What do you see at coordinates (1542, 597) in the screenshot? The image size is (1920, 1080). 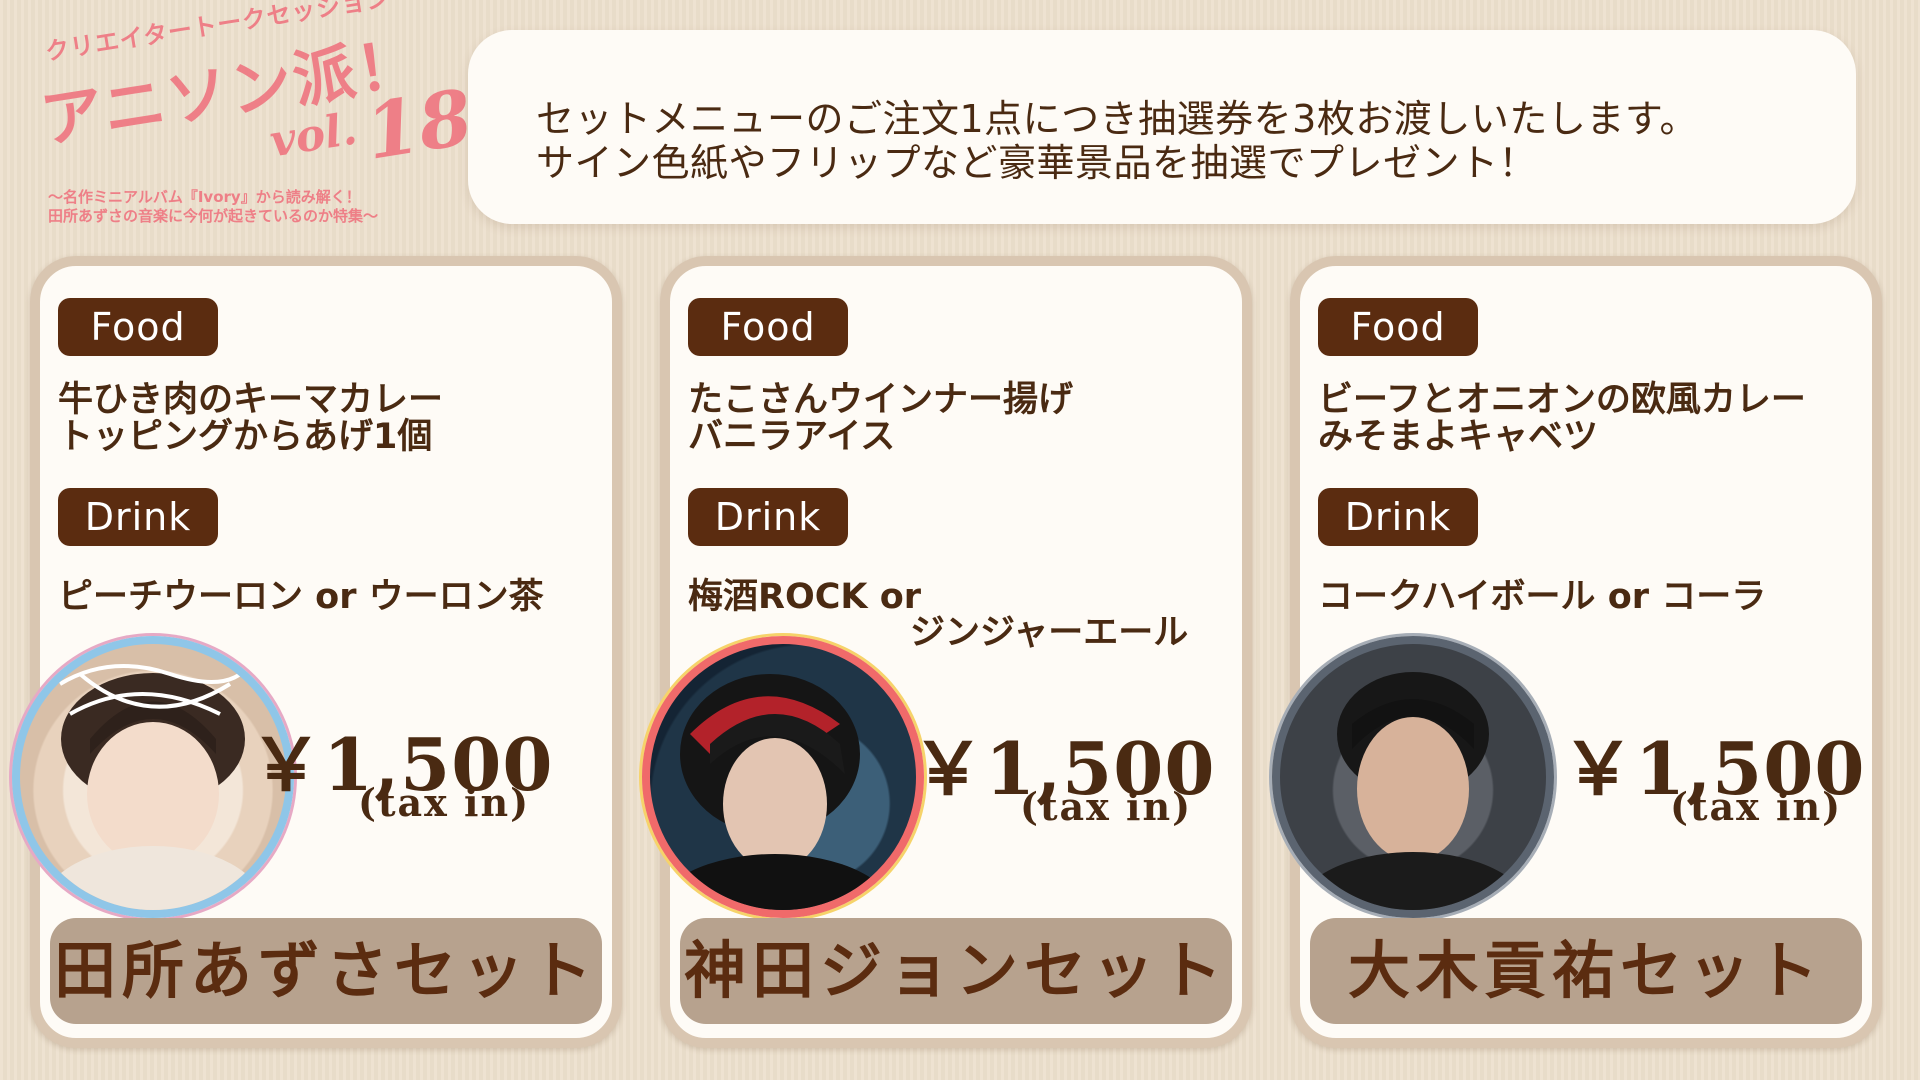 I see `drink-line1: コークハイボール or コーラ` at bounding box center [1542, 597].